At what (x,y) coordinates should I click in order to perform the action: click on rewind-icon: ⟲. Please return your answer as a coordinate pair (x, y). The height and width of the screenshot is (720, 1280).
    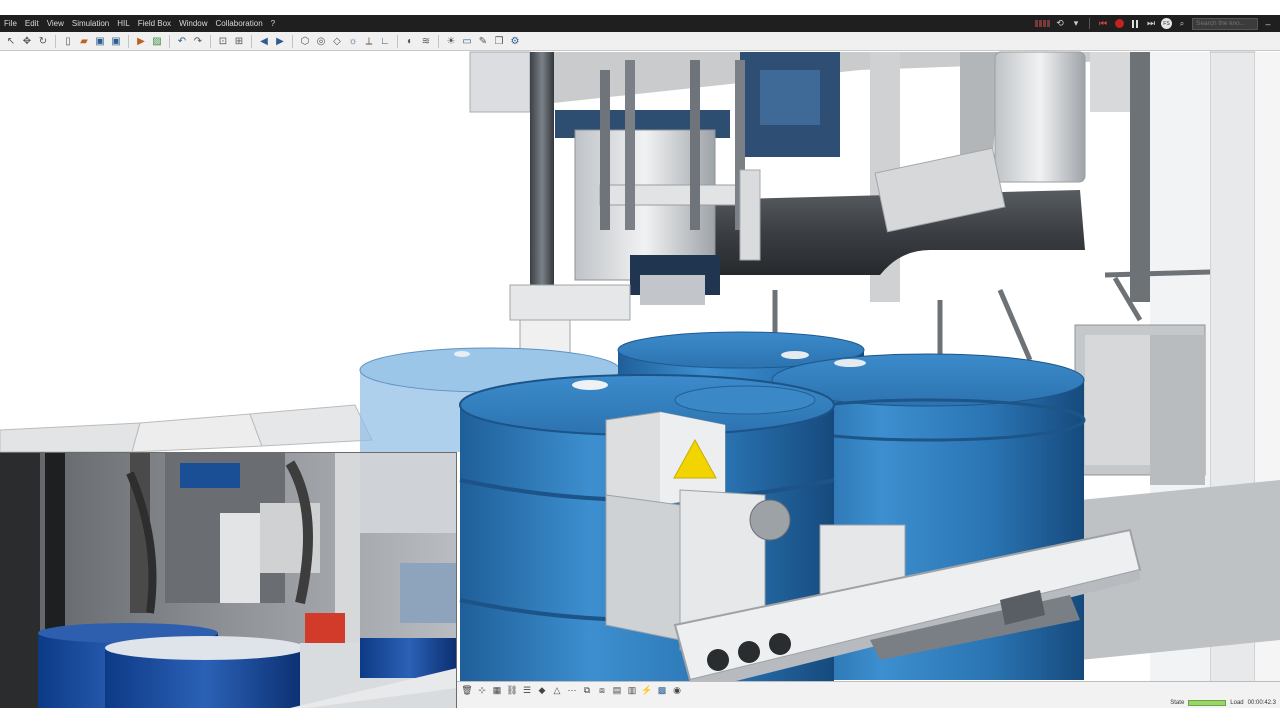
    Looking at the image, I should click on (1060, 24).